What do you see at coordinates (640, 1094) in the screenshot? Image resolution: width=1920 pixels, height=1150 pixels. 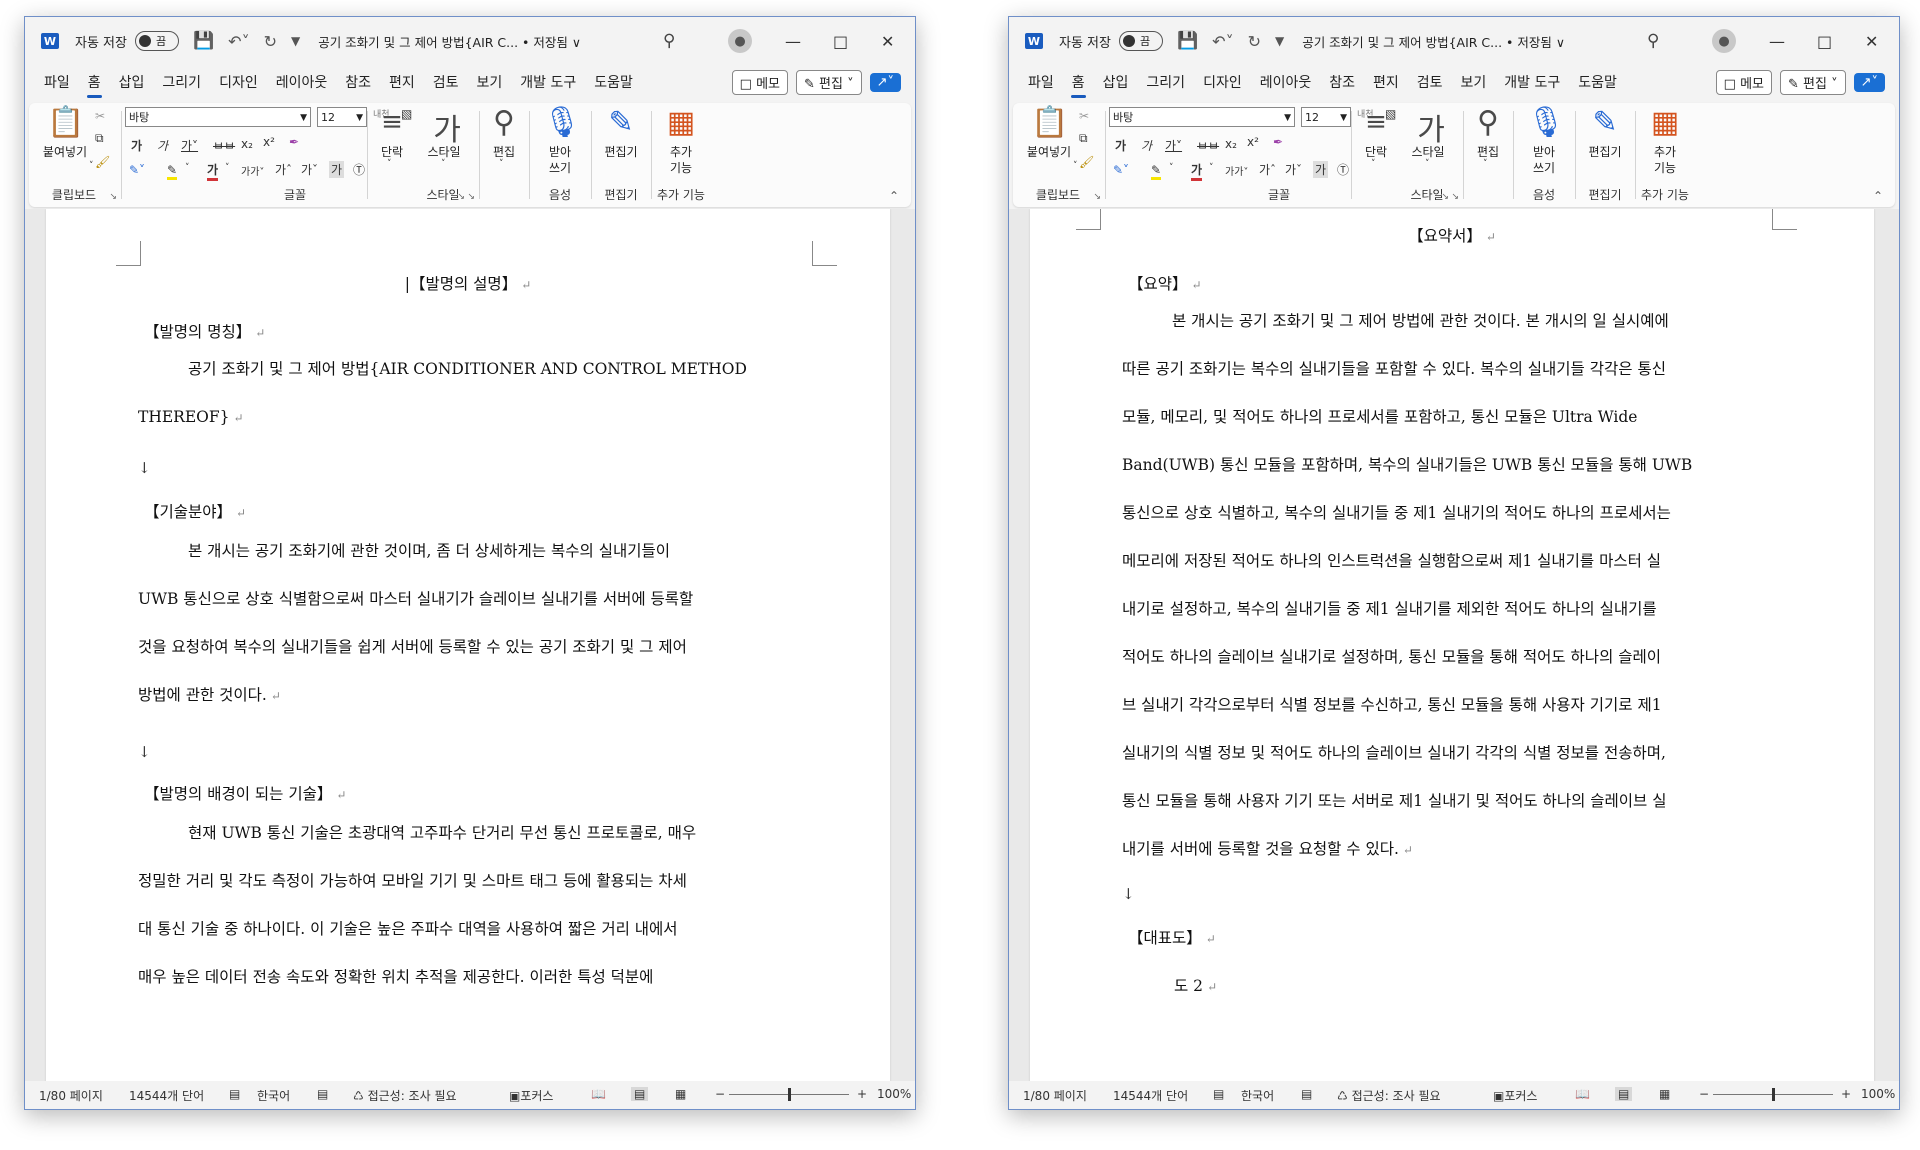 I see `print-layout-icon: ▤` at bounding box center [640, 1094].